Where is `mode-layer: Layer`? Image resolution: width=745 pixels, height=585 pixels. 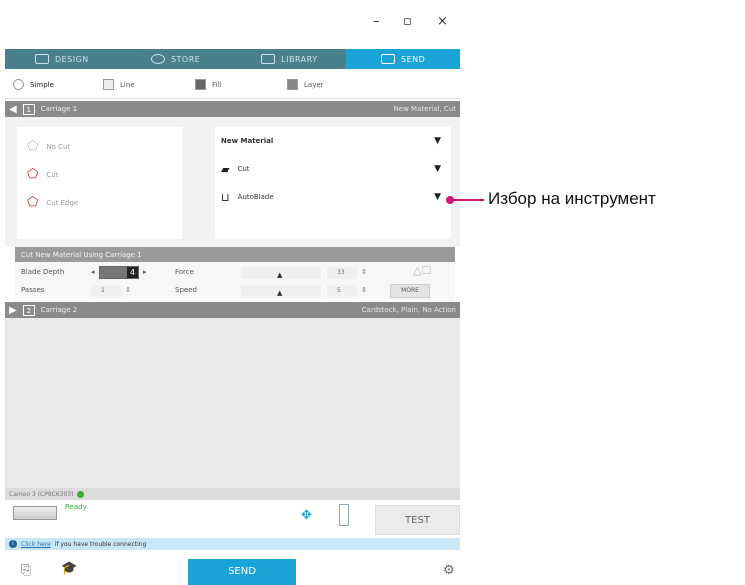 mode-layer: Layer is located at coordinates (305, 84).